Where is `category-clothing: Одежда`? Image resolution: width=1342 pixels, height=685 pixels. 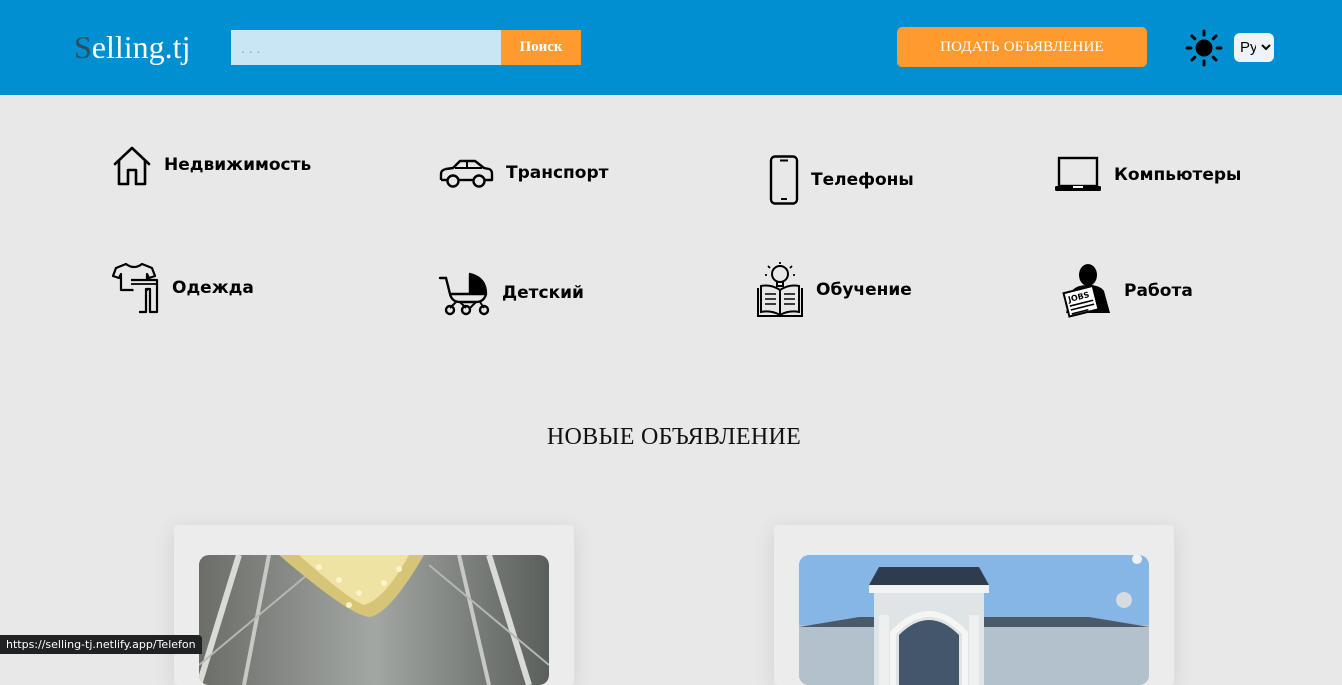 category-clothing: Одежда is located at coordinates (183, 288).